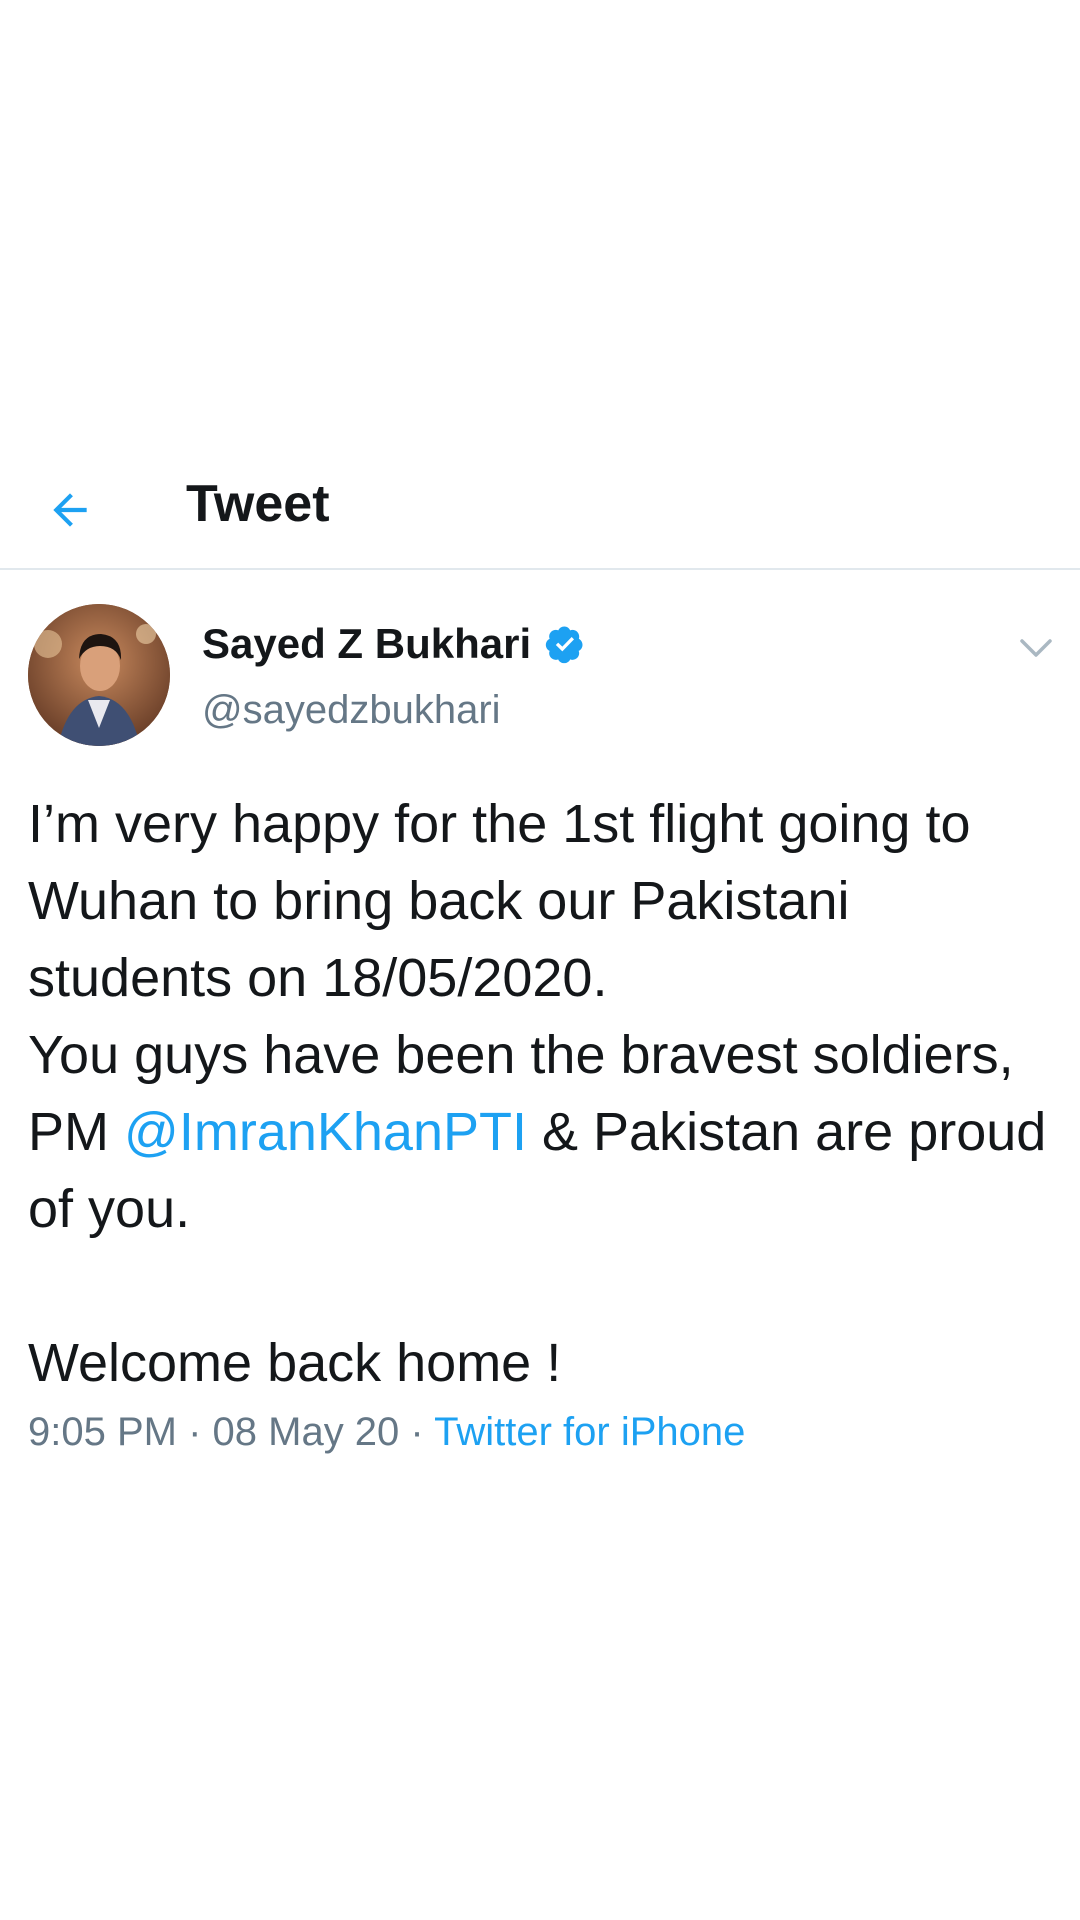 This screenshot has width=1080, height=1920. What do you see at coordinates (102, 1432) in the screenshot?
I see `tweet-time: 9:05 PM` at bounding box center [102, 1432].